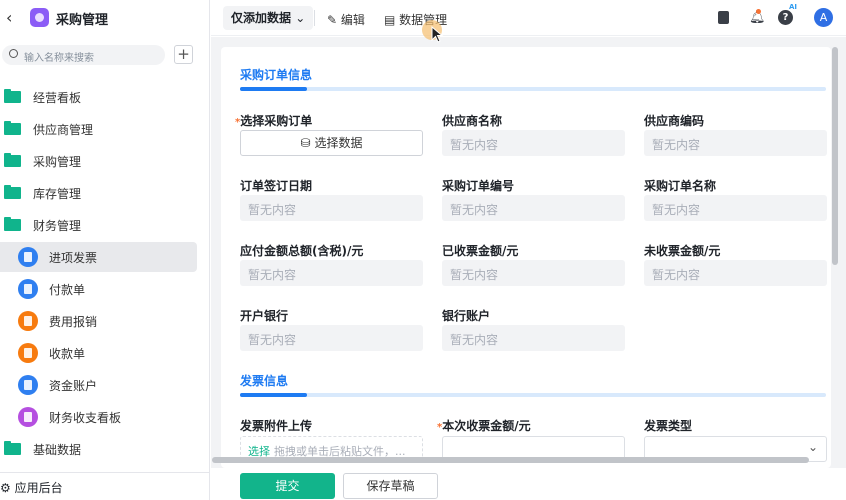 Image resolution: width=846 pixels, height=500 pixels. Describe the element at coordinates (533, 208) in the screenshot. I see `order-number-field: 暂无内容` at that location.